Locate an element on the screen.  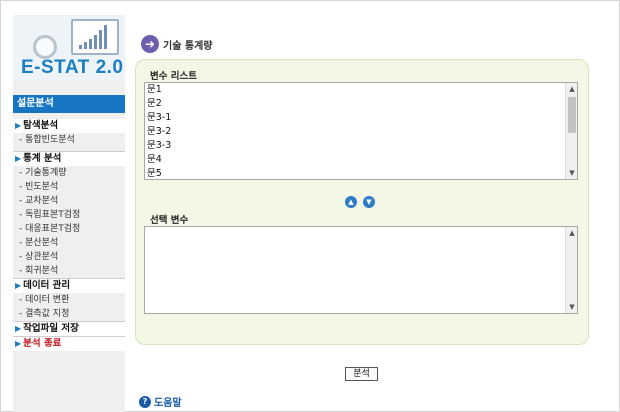
menu-item-frequency: - 빈도분석 is located at coordinates (69, 187).